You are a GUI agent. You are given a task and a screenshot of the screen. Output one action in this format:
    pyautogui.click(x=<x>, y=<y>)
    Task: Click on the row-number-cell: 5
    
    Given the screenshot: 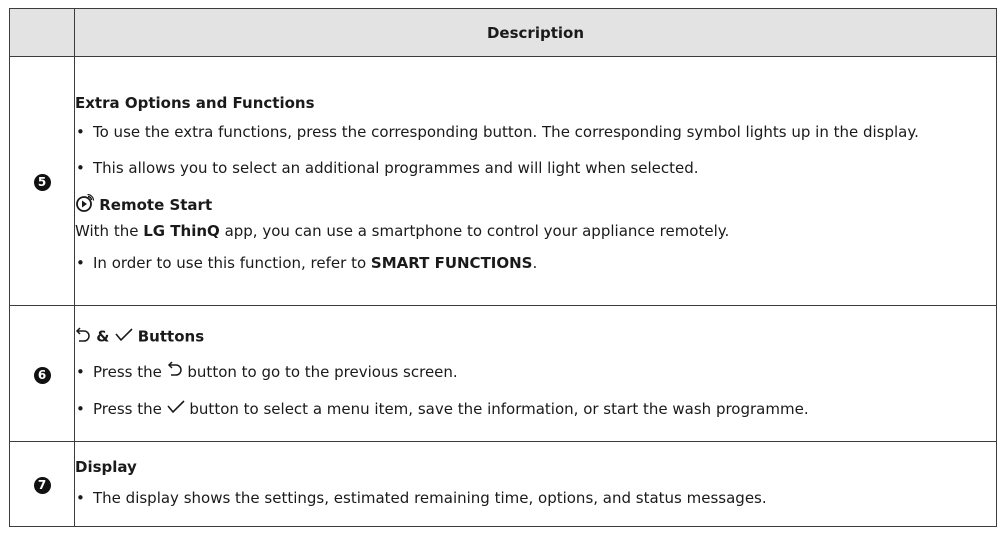 What is the action you would take?
    pyautogui.click(x=42, y=181)
    